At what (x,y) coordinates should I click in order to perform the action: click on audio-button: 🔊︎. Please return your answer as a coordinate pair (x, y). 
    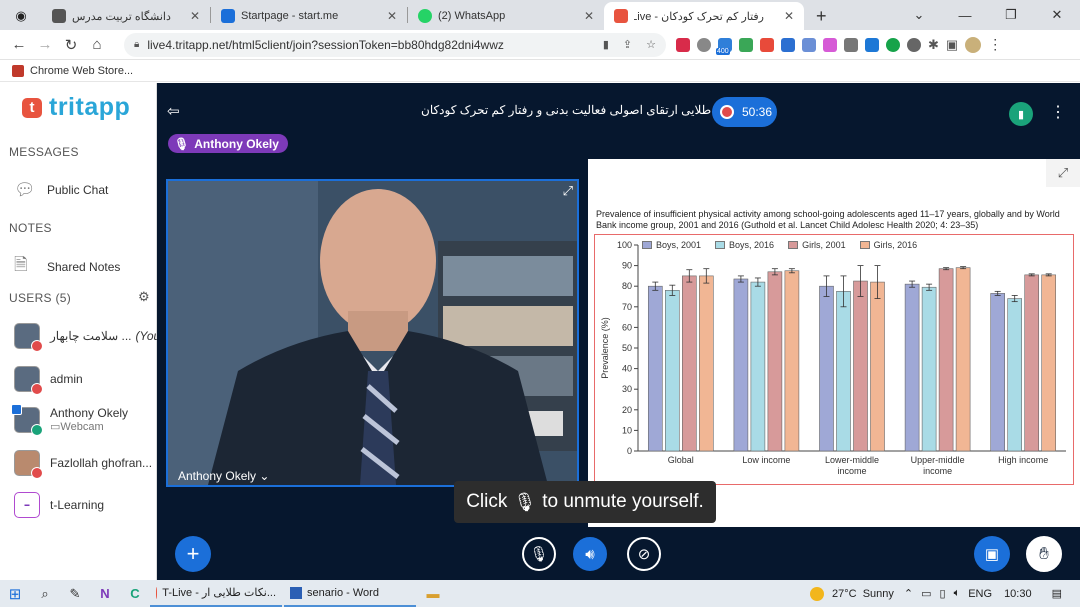
    Looking at the image, I should click on (590, 554).